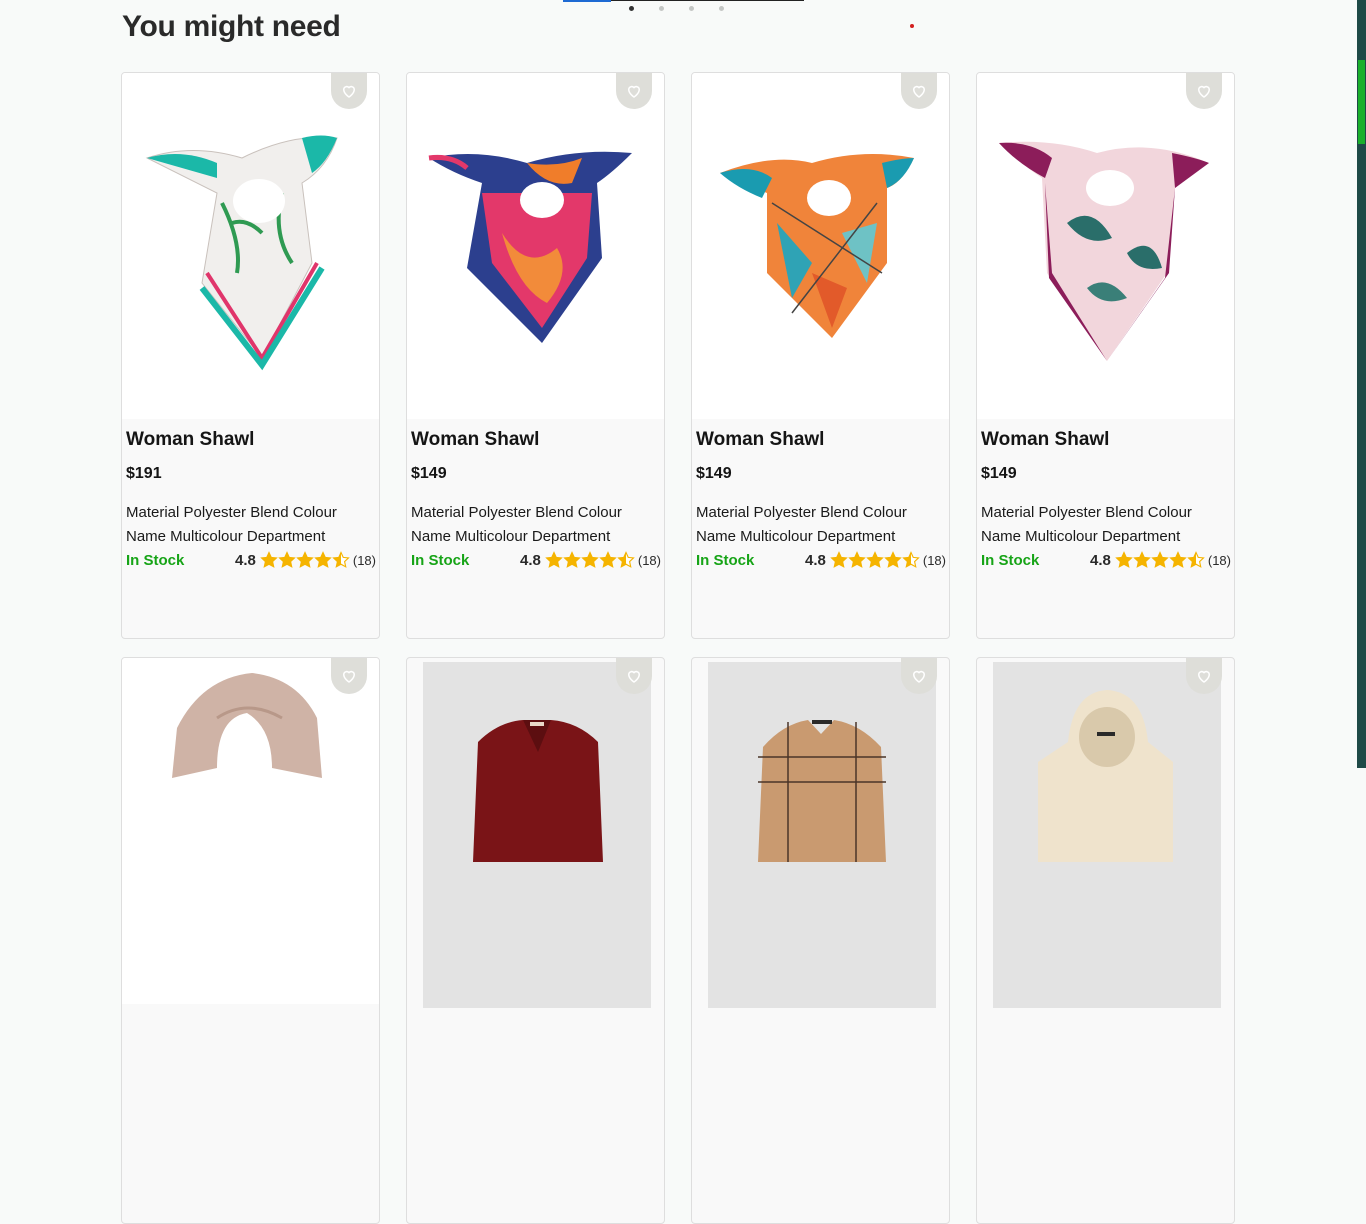 This screenshot has height=1224, width=1366. What do you see at coordinates (1105, 776) in the screenshot?
I see `cream-hoodie-image` at bounding box center [1105, 776].